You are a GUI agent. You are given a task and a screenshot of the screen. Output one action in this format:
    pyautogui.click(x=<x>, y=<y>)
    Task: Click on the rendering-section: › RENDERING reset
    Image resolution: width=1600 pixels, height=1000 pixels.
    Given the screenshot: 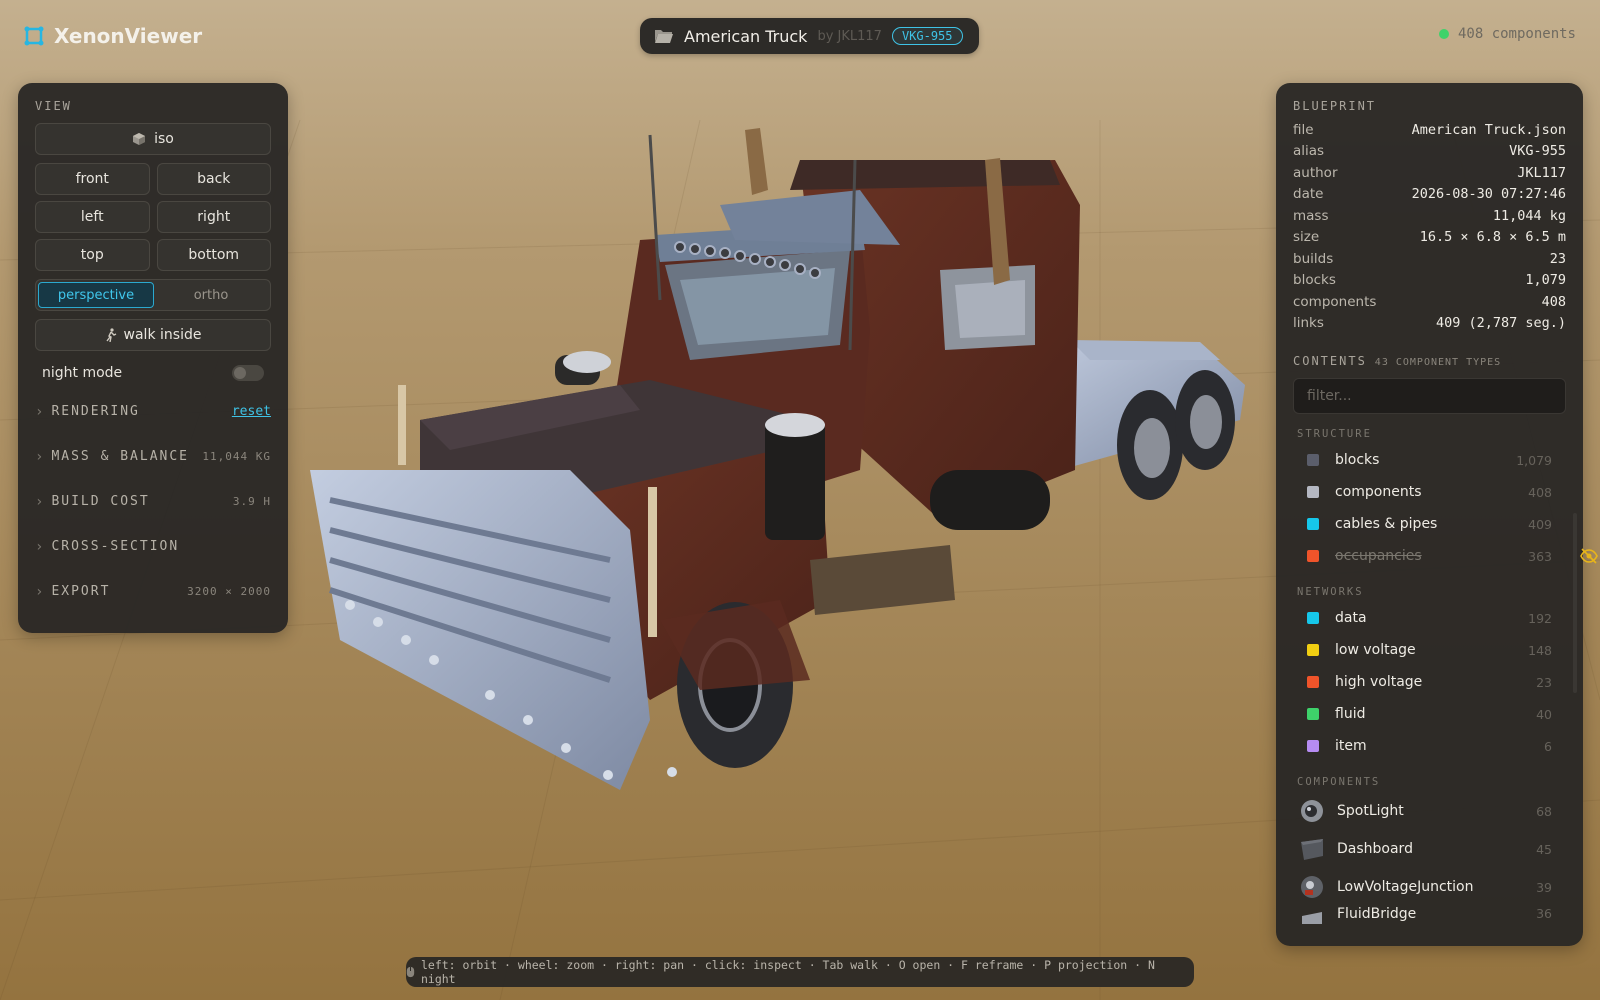 What is the action you would take?
    pyautogui.click(x=153, y=411)
    